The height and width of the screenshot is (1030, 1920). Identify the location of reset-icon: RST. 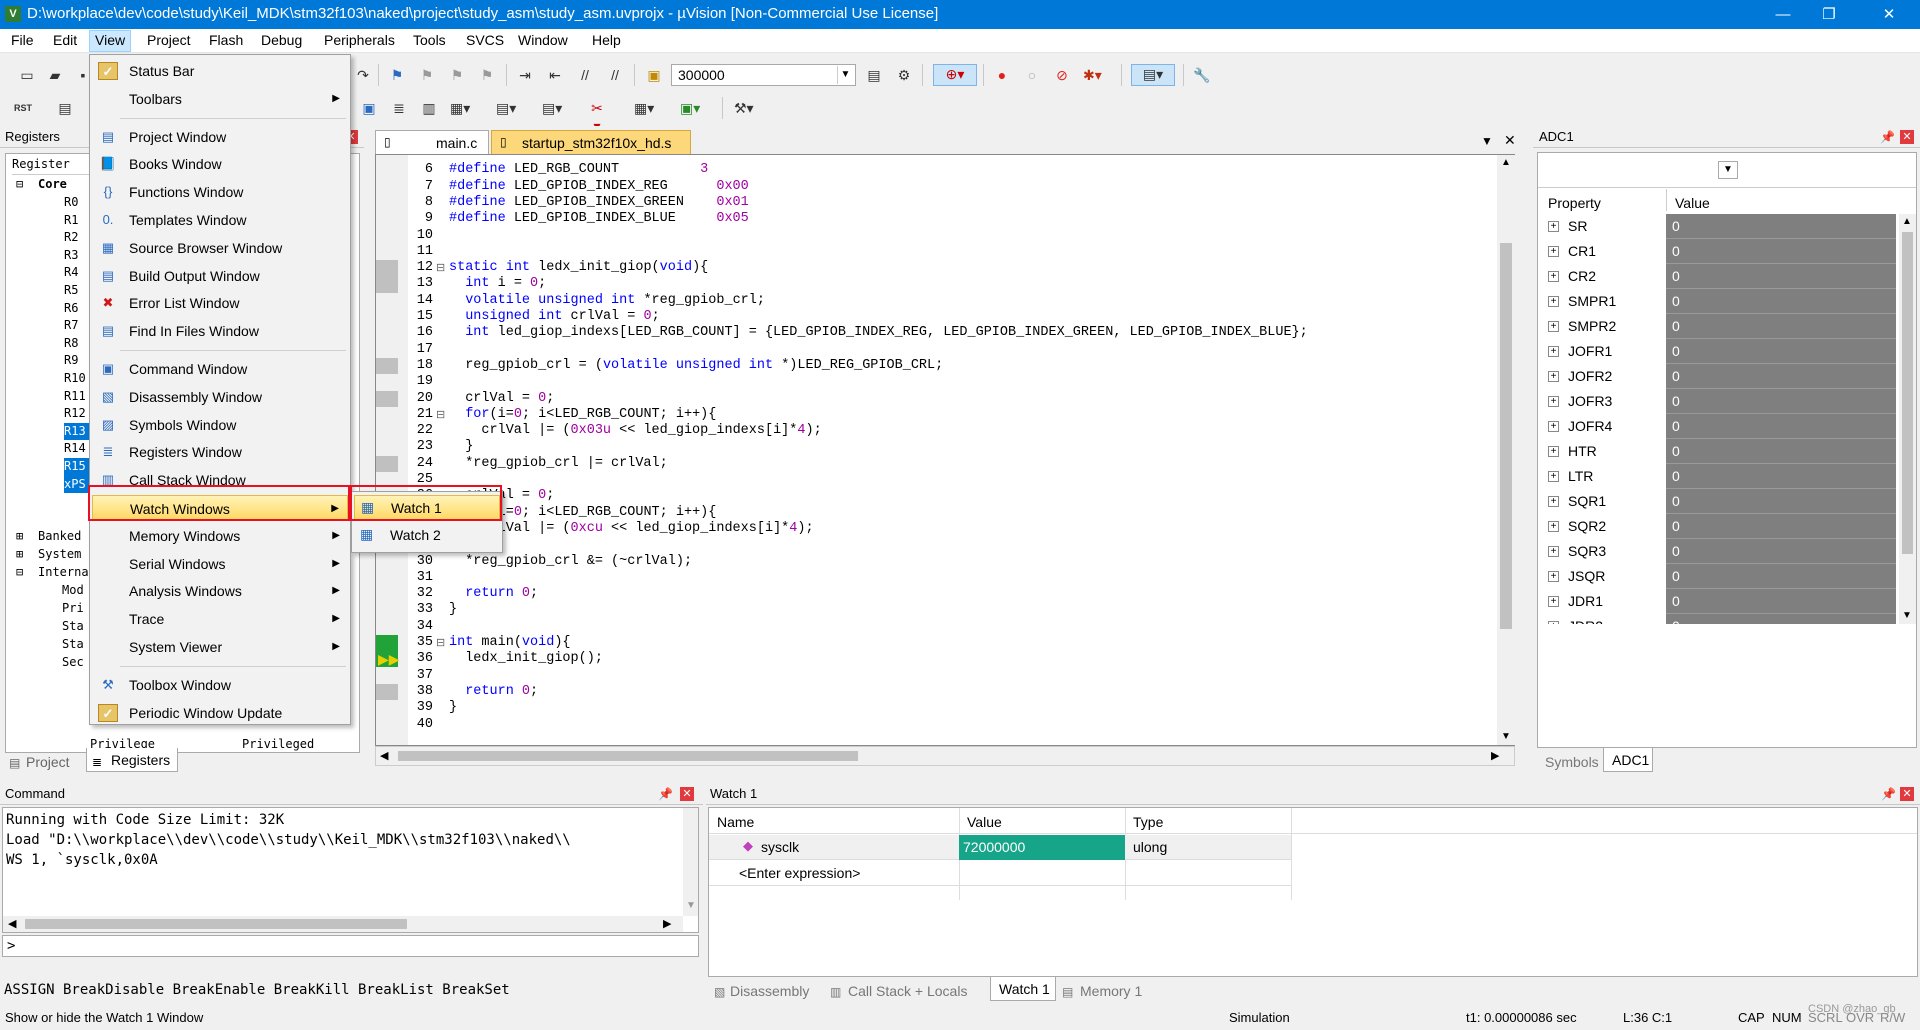
(23, 108).